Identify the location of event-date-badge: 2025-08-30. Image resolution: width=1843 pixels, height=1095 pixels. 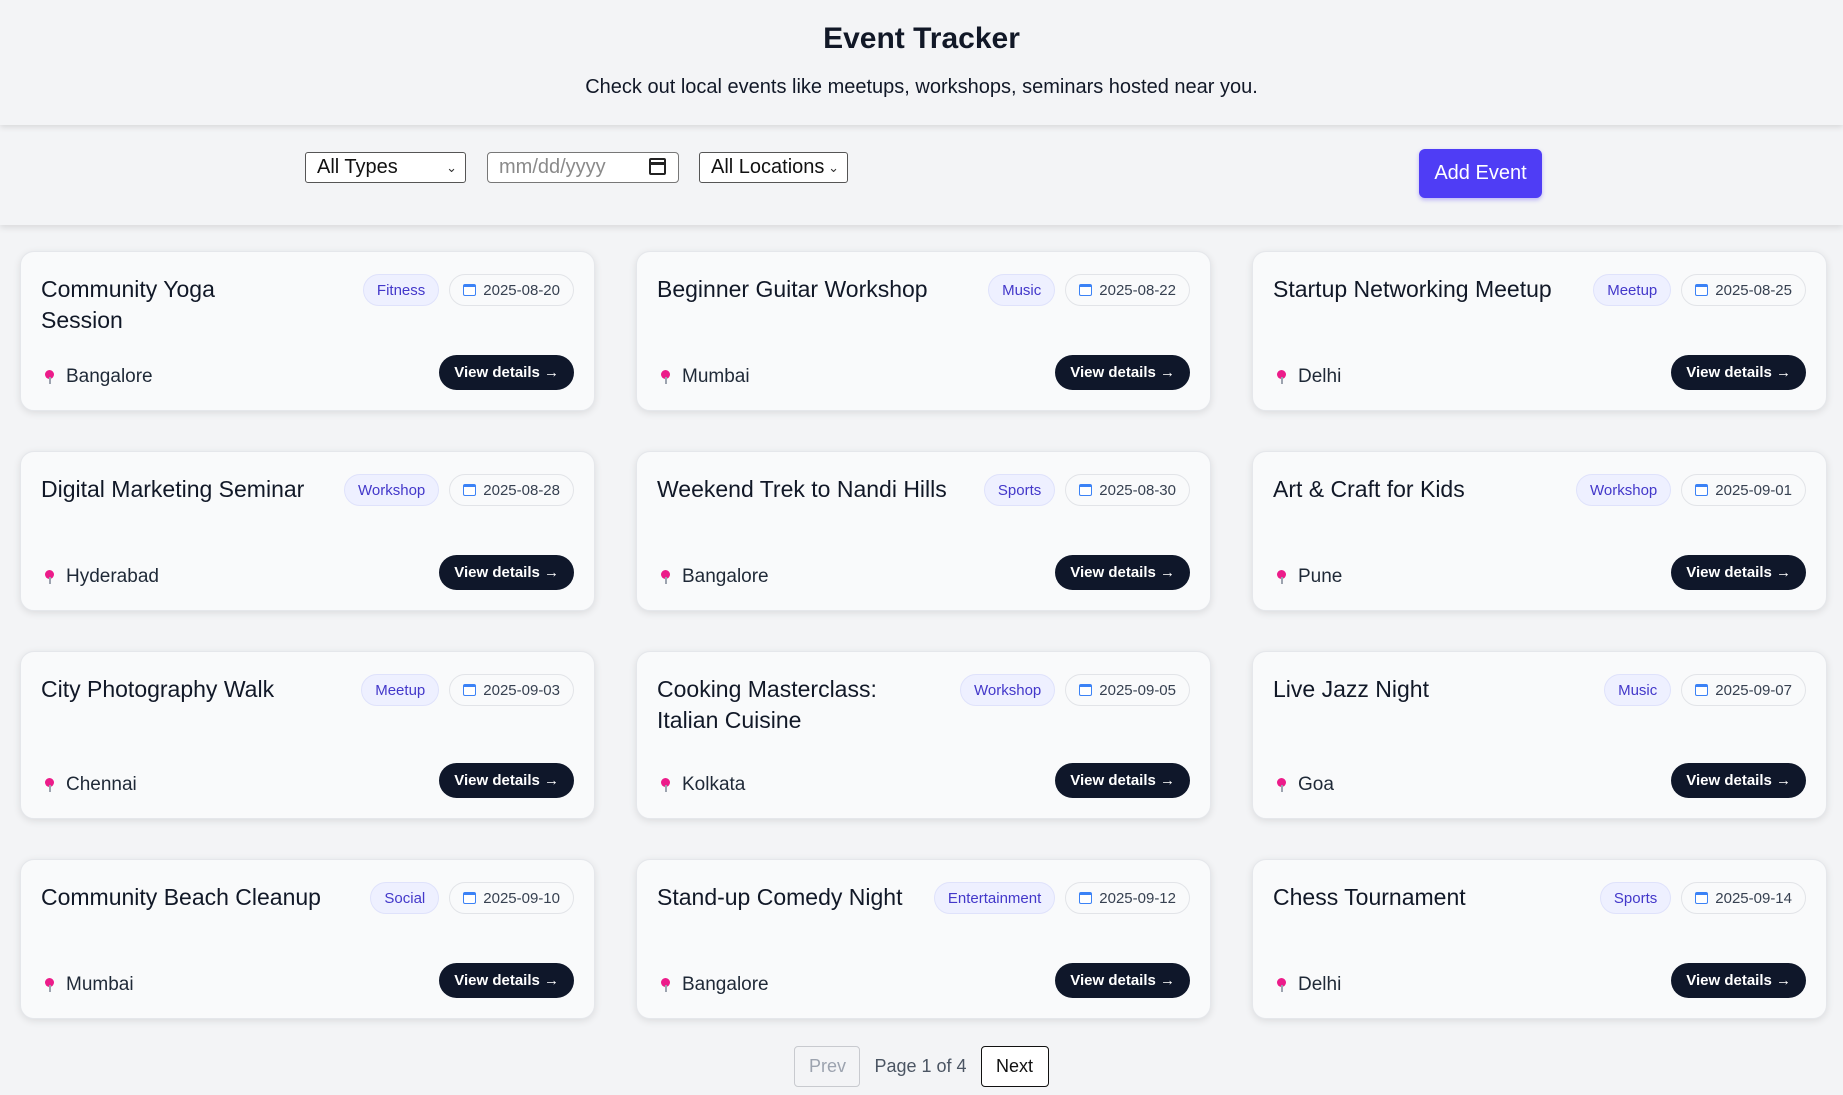
(1127, 490).